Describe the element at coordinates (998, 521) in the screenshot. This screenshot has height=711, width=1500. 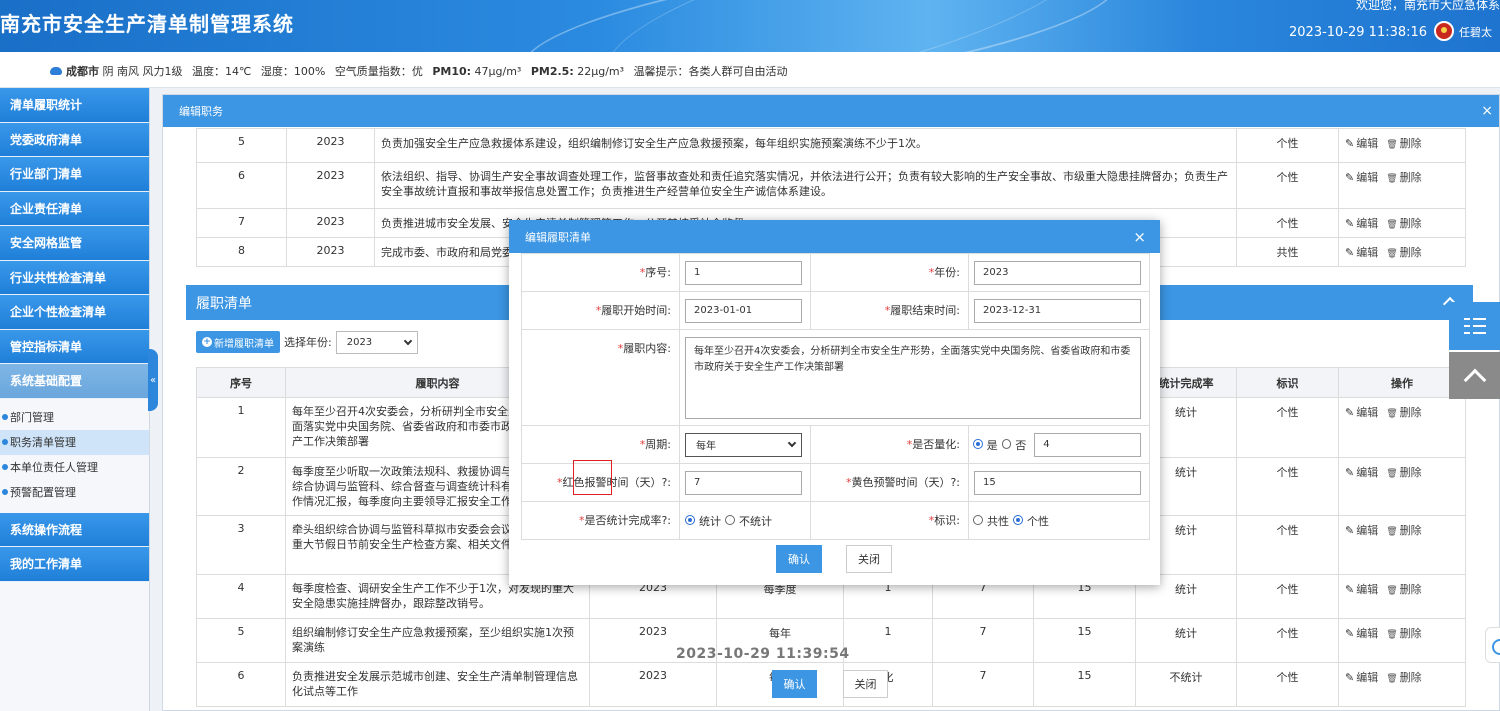
I see `tag-common-label: 共性` at that location.